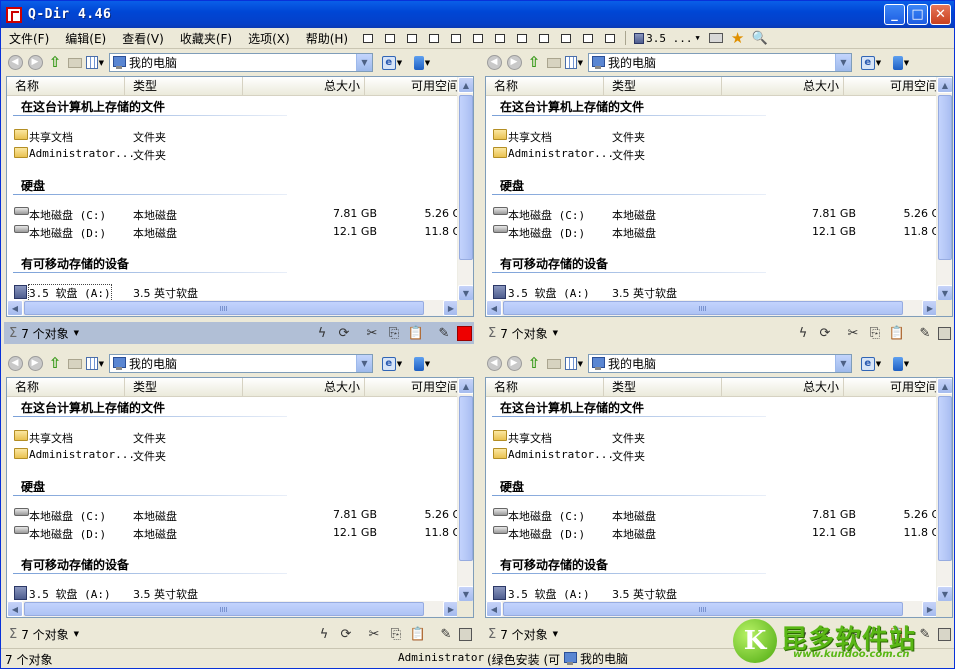 Image resolution: width=955 pixels, height=669 pixels. What do you see at coordinates (390, 38) in the screenshot?
I see `layout-2-icon` at bounding box center [390, 38].